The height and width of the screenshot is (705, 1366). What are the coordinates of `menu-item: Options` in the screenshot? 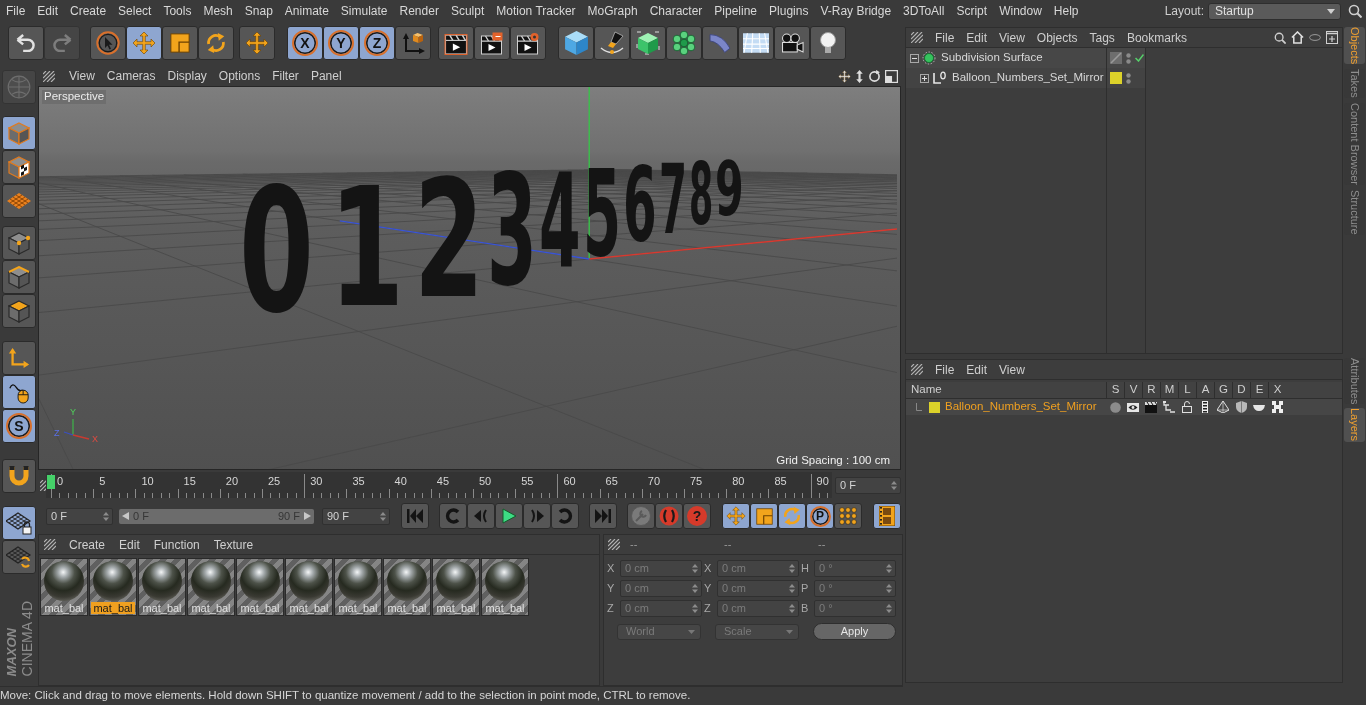 It's located at (239, 76).